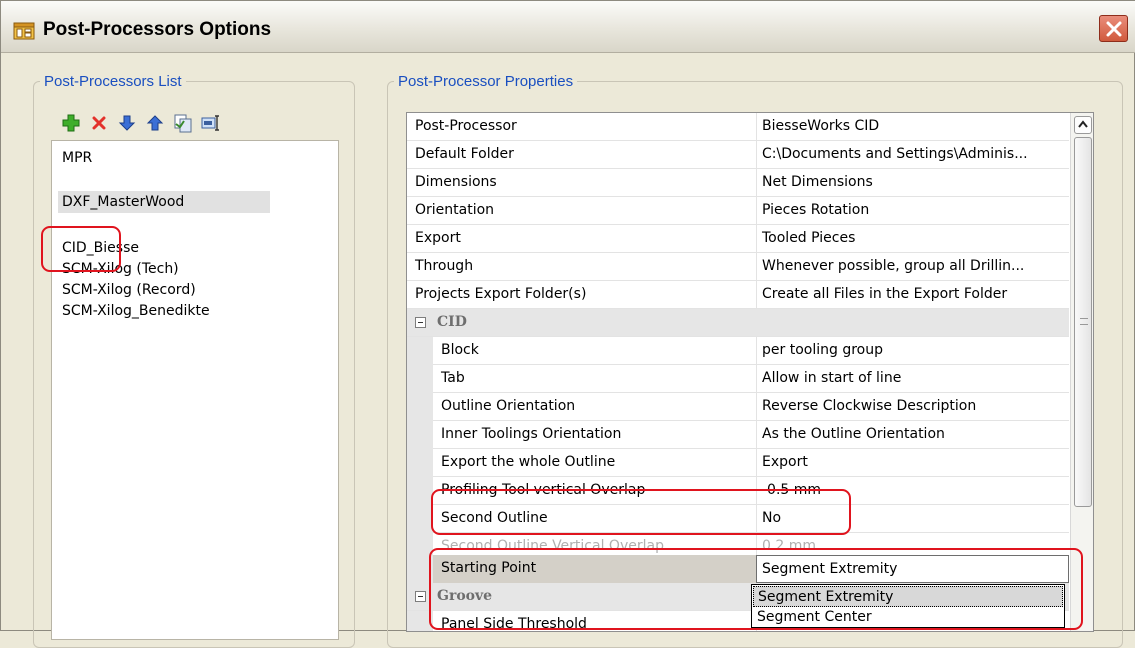 Image resolution: width=1135 pixels, height=648 pixels. Describe the element at coordinates (514, 624) in the screenshot. I see `property-name: Panel Side Threshold` at that location.